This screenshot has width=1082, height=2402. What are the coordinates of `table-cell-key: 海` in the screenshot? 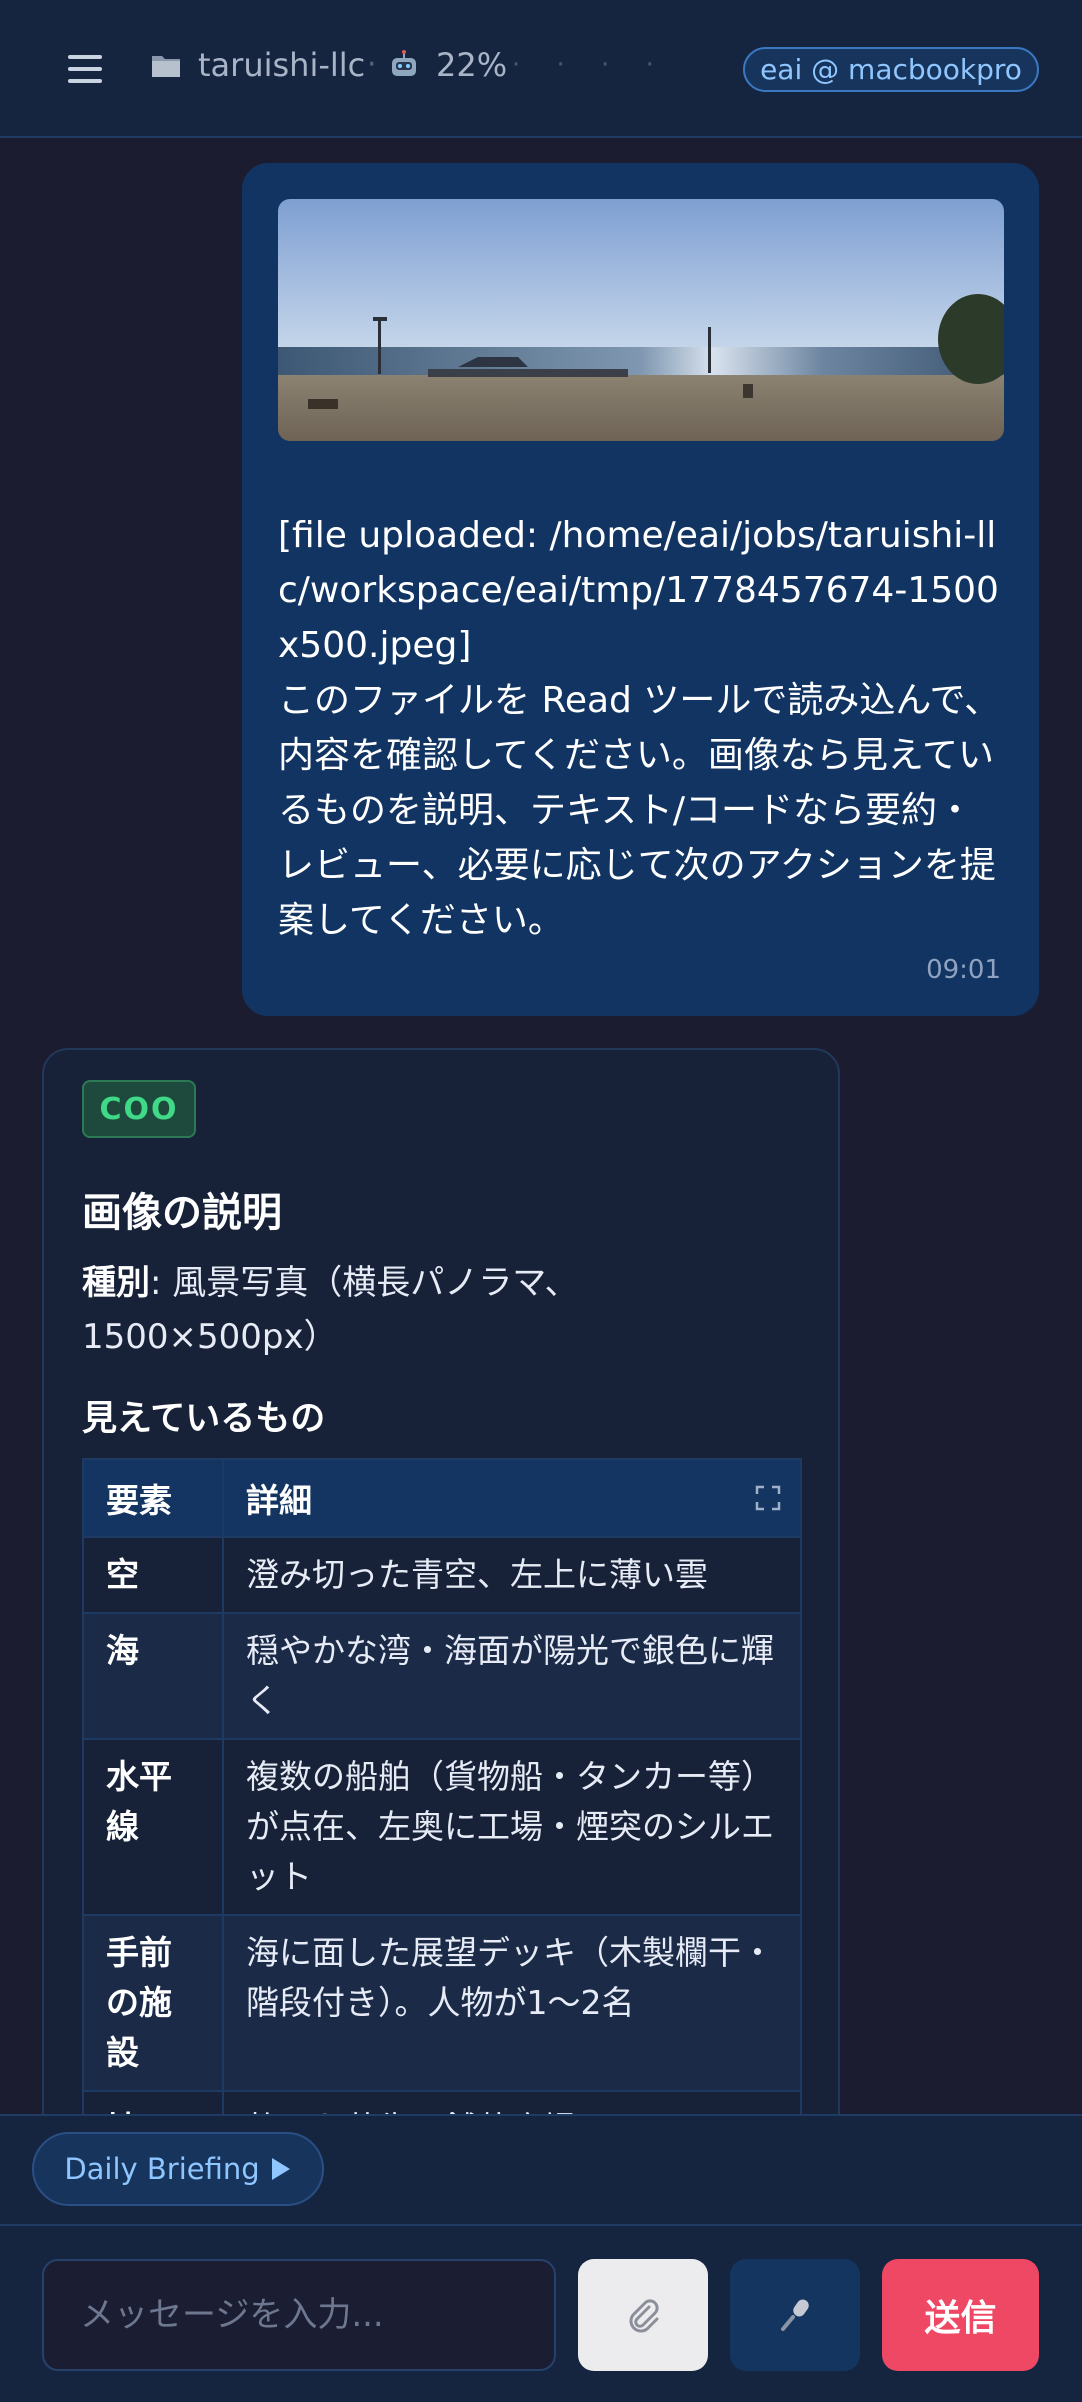 It's located at (153, 1676).